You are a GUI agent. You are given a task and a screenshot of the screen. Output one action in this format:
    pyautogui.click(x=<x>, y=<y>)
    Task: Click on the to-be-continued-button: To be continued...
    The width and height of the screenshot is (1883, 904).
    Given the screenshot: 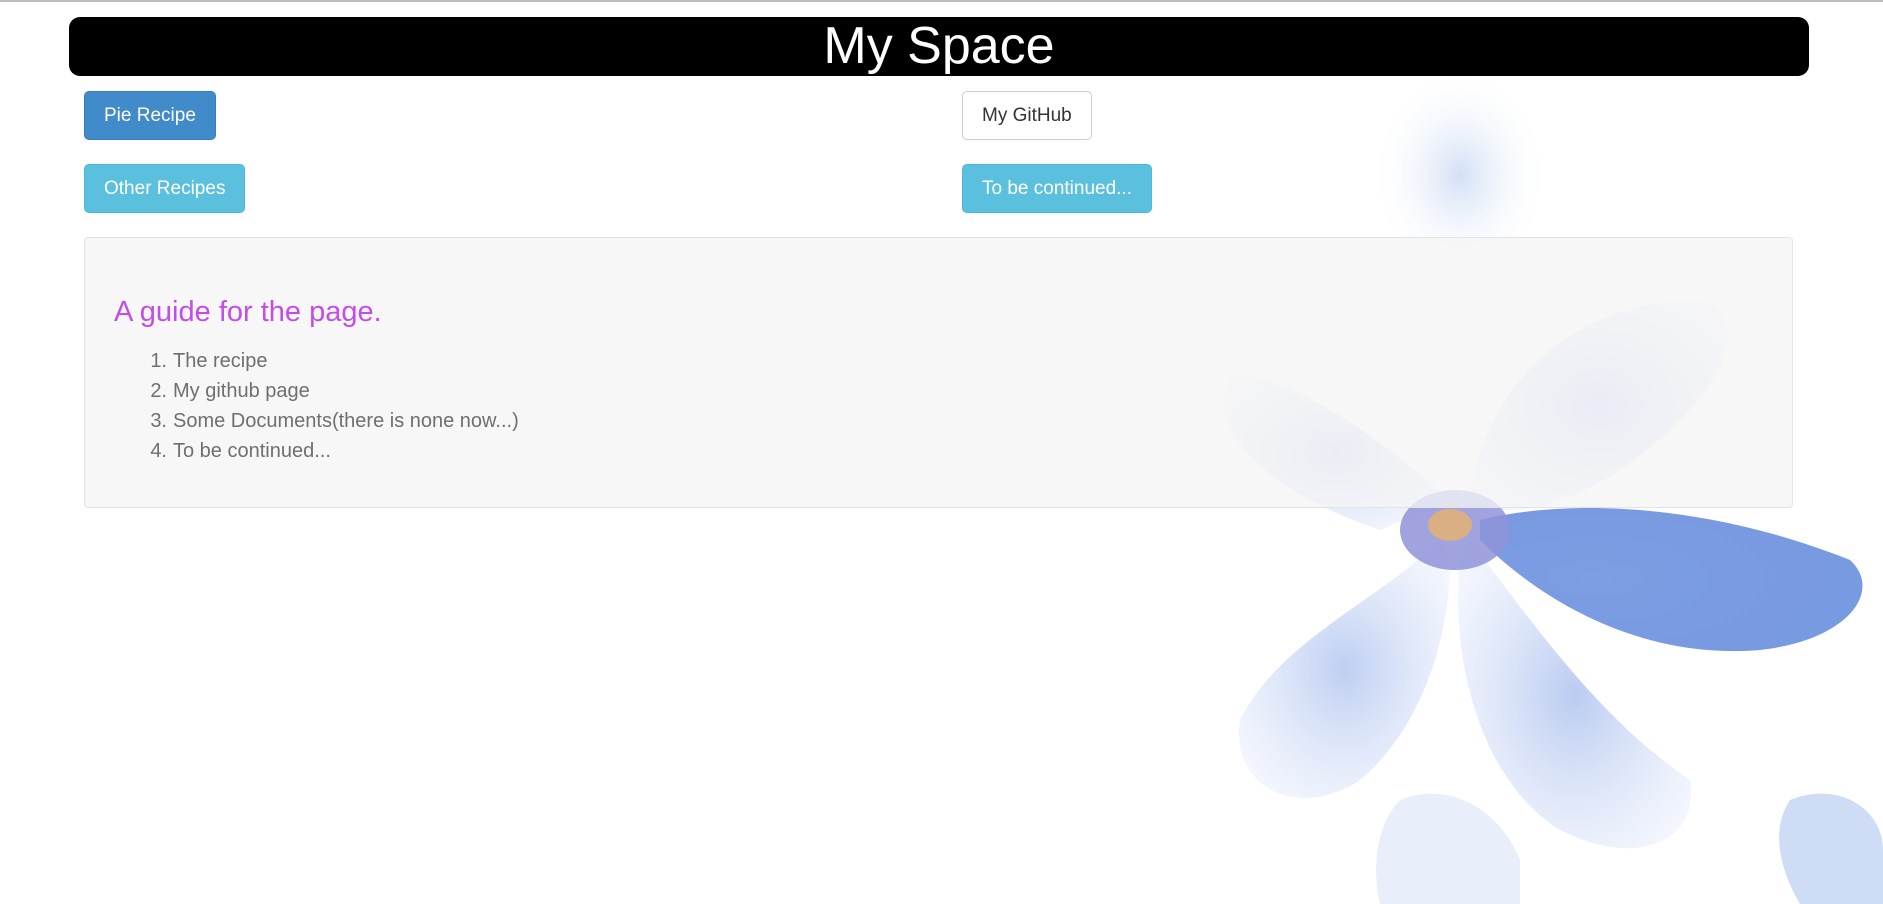 What is the action you would take?
    pyautogui.click(x=1057, y=188)
    